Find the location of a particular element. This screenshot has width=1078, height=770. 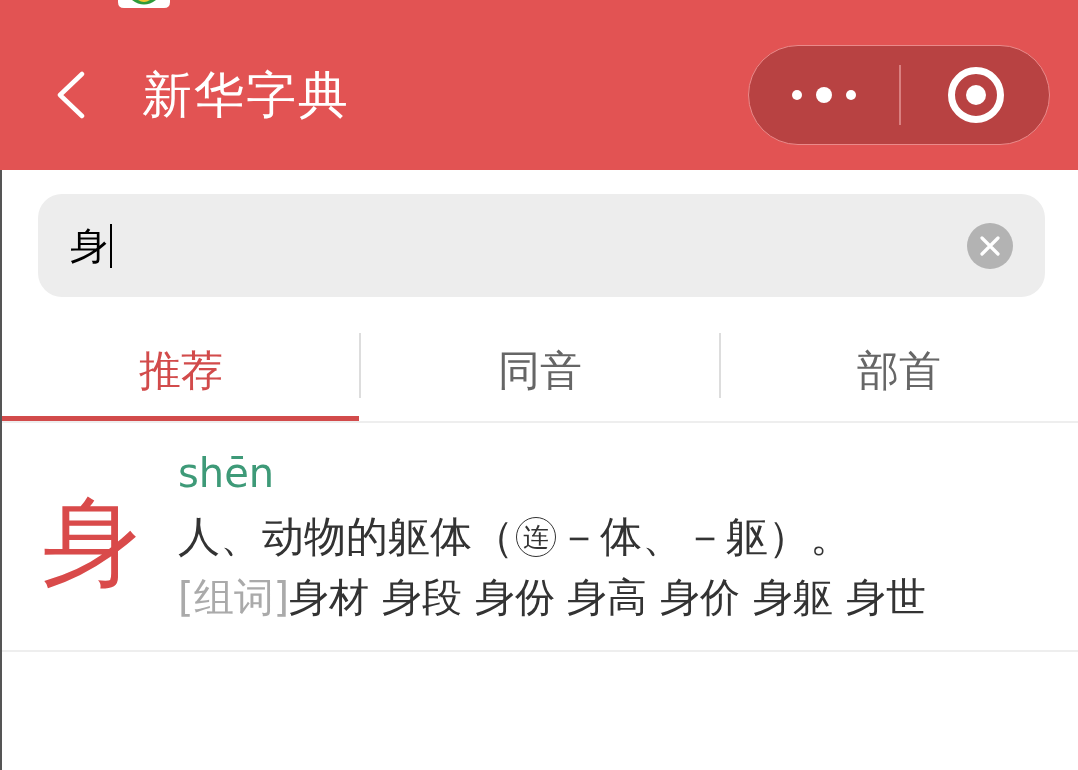

app-icon is located at coordinates (144, 4).